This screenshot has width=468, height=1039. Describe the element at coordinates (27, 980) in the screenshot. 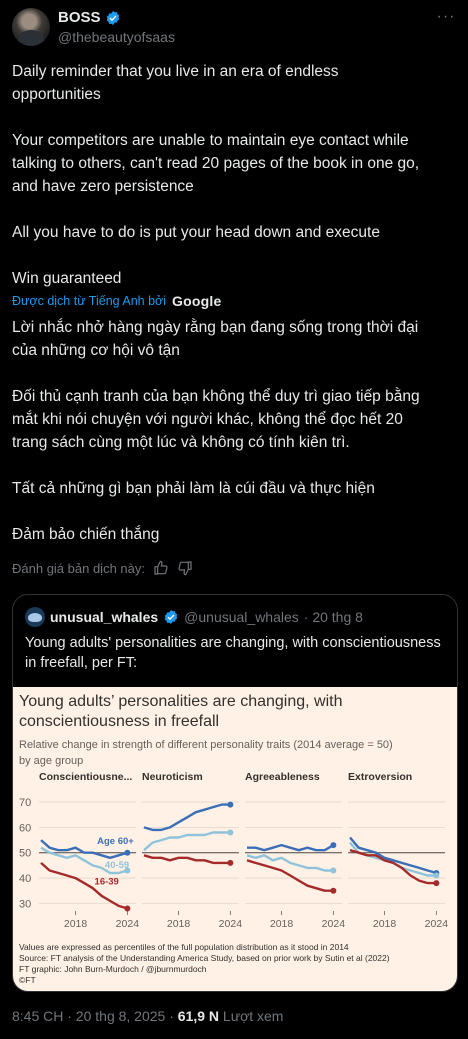

I see `chart-footnote-4: ©FT` at that location.